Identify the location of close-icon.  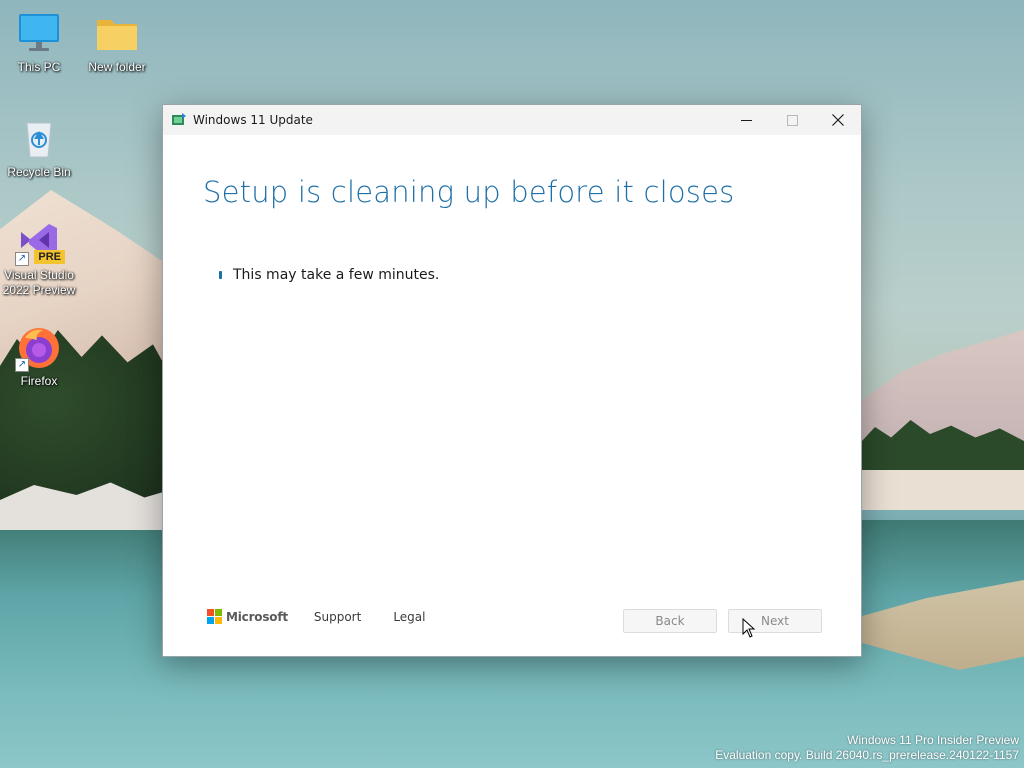
(838, 120).